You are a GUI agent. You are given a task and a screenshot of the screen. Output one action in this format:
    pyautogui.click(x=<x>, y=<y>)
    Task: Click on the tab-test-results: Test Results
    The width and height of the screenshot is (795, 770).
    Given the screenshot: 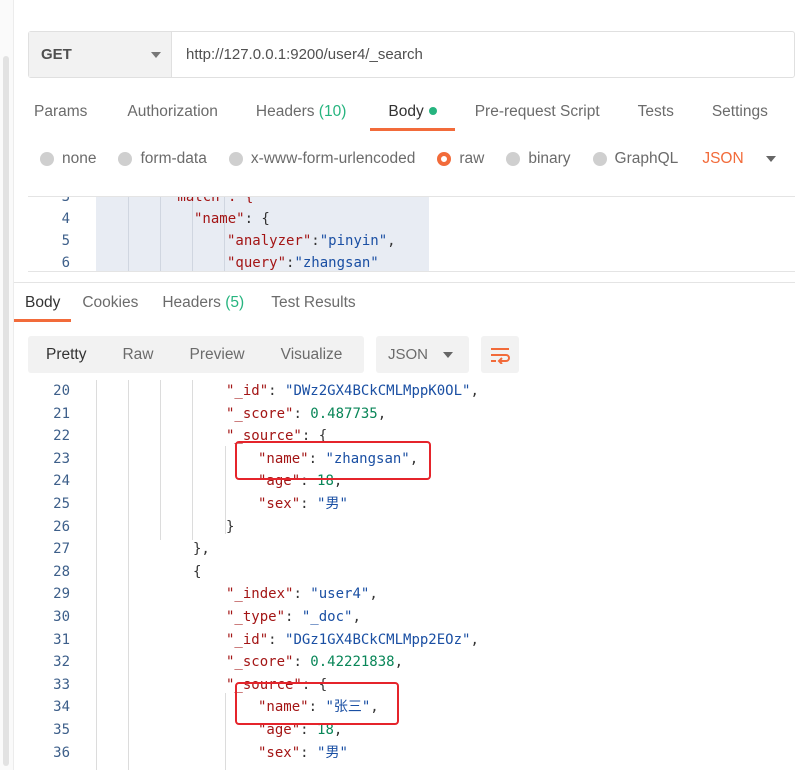 What is the action you would take?
    pyautogui.click(x=310, y=304)
    